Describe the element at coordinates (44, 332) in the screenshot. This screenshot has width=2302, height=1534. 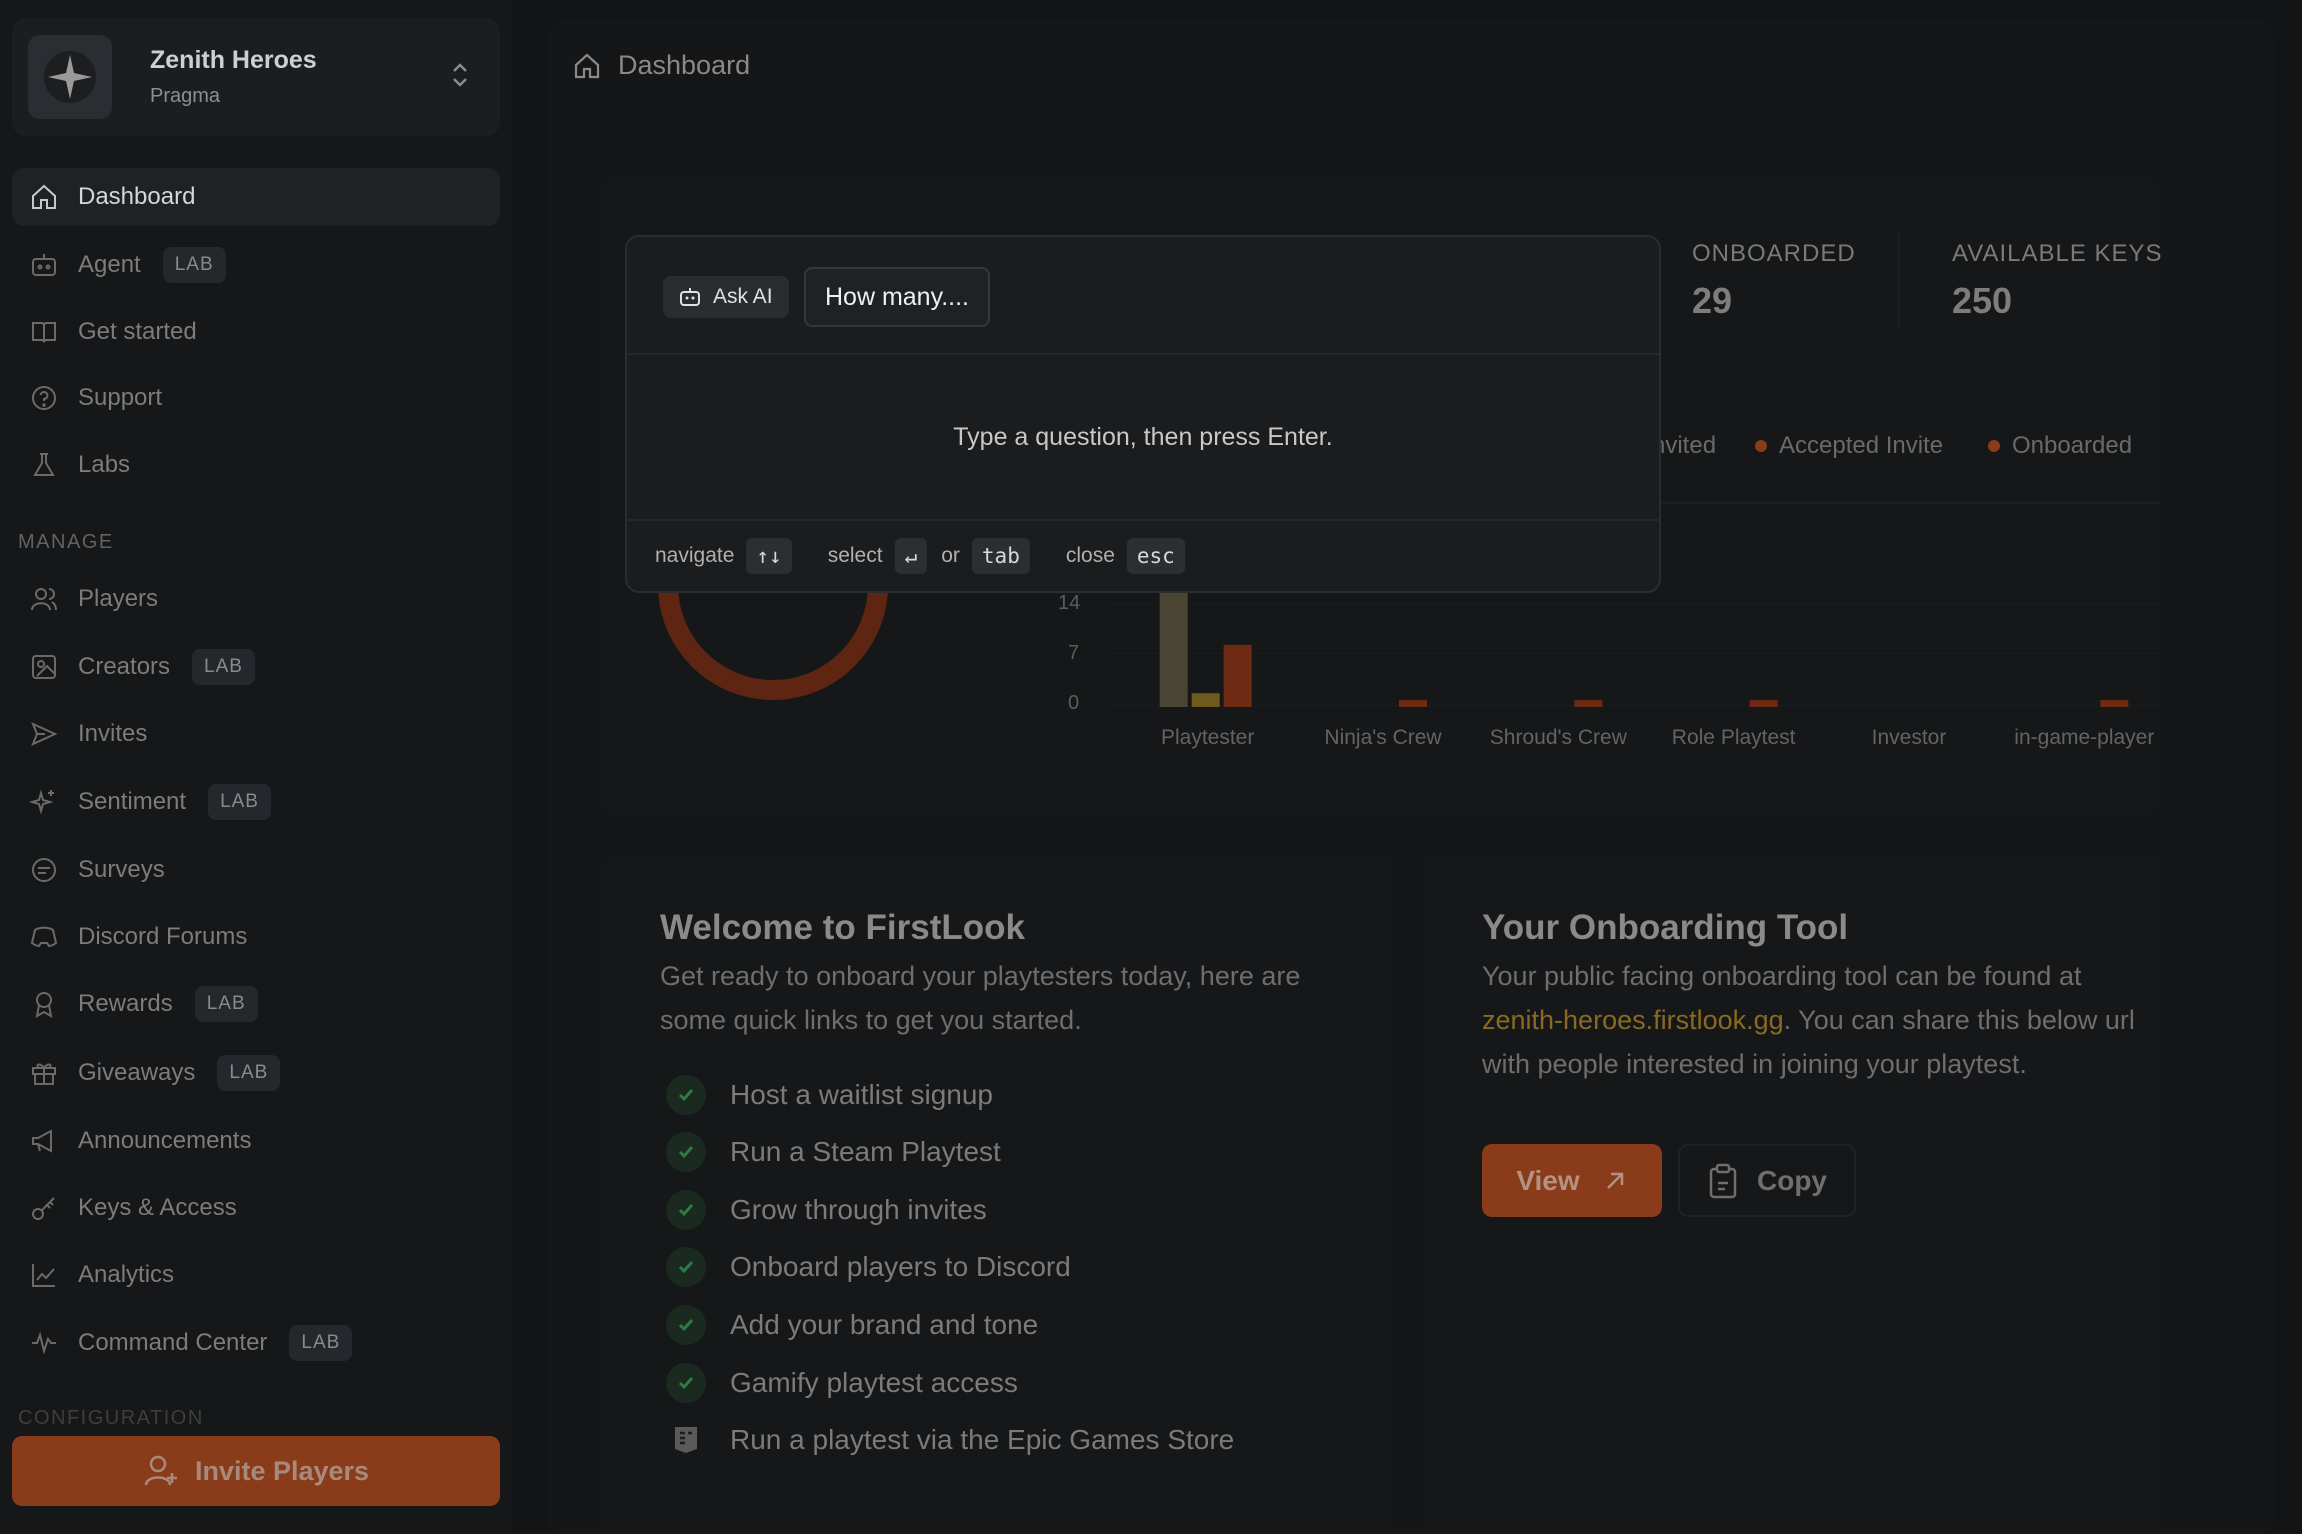
I see `book-icon` at that location.